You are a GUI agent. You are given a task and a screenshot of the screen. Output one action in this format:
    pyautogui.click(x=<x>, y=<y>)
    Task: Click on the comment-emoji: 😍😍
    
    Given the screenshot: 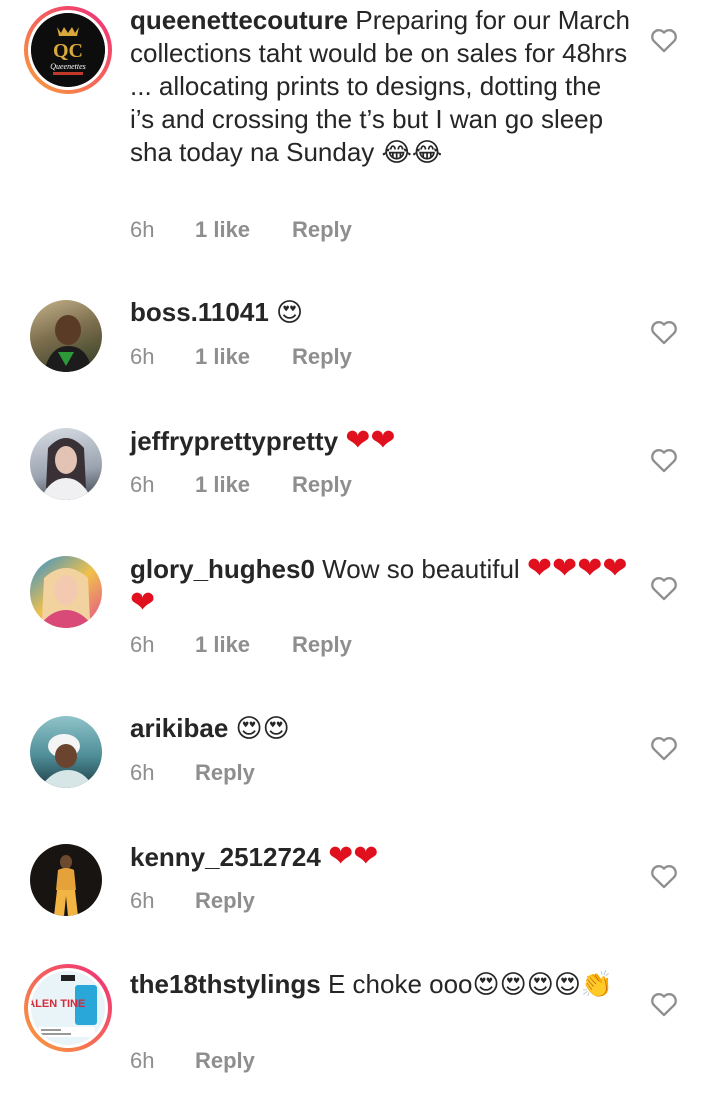 What is the action you would take?
    pyautogui.click(x=262, y=729)
    